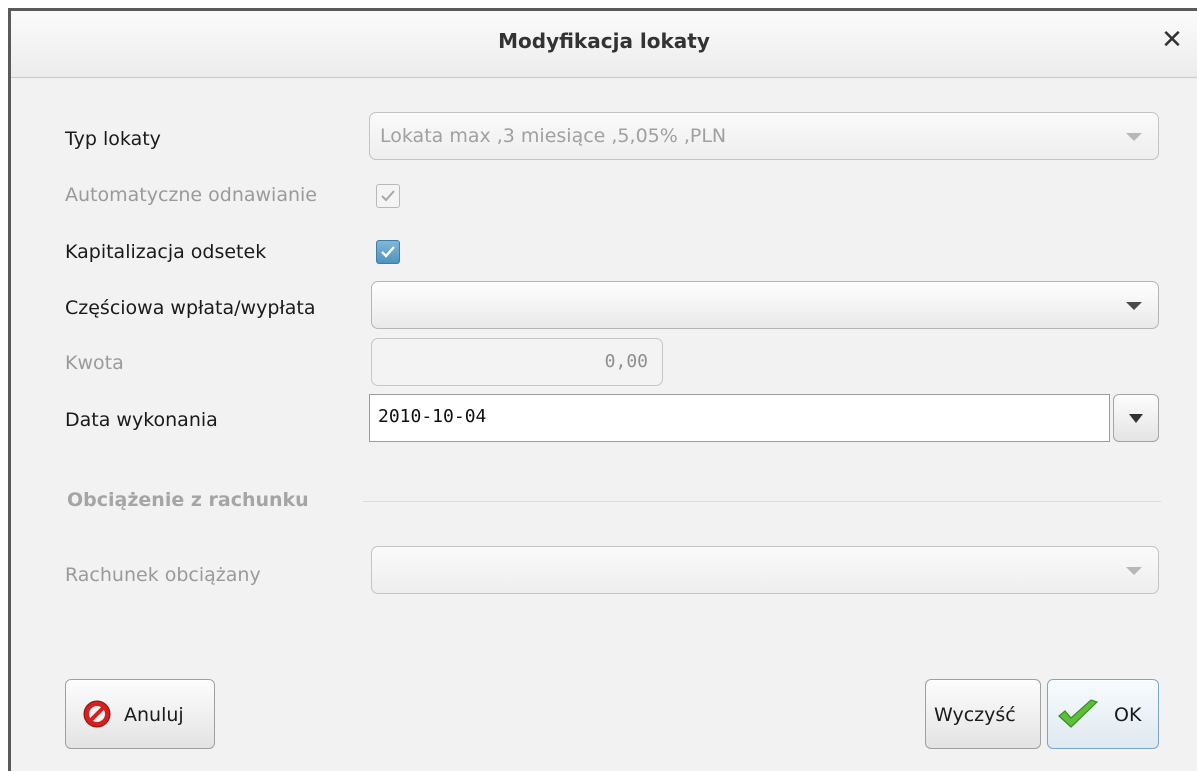  I want to click on ok-button-label: OK, so click(1128, 715).